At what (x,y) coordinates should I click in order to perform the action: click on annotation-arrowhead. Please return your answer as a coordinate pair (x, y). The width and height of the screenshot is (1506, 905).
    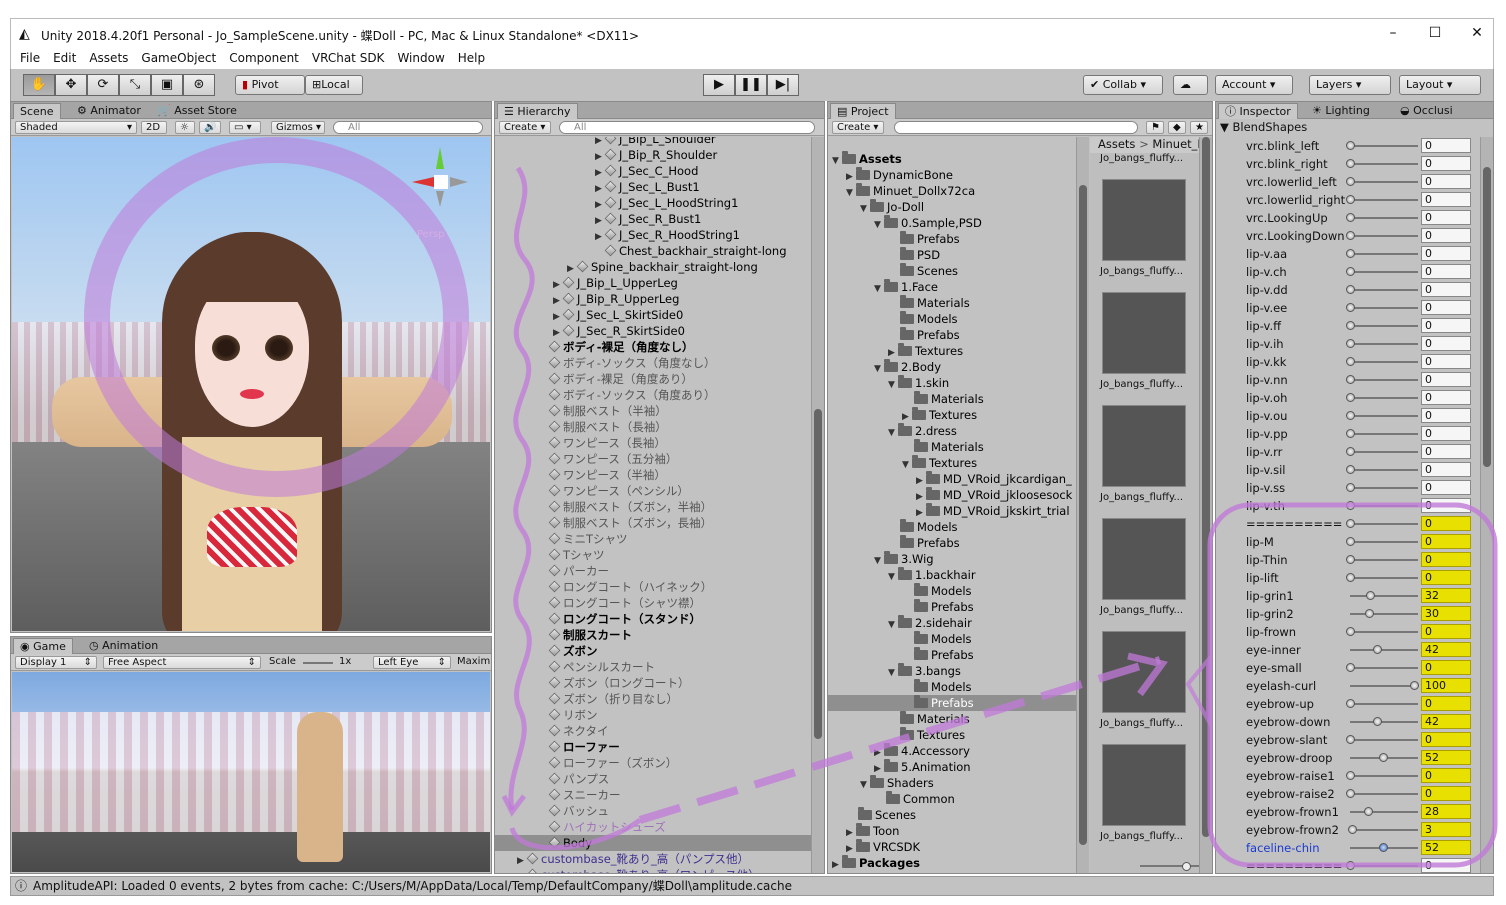
    Looking at the image, I should click on (1147, 674).